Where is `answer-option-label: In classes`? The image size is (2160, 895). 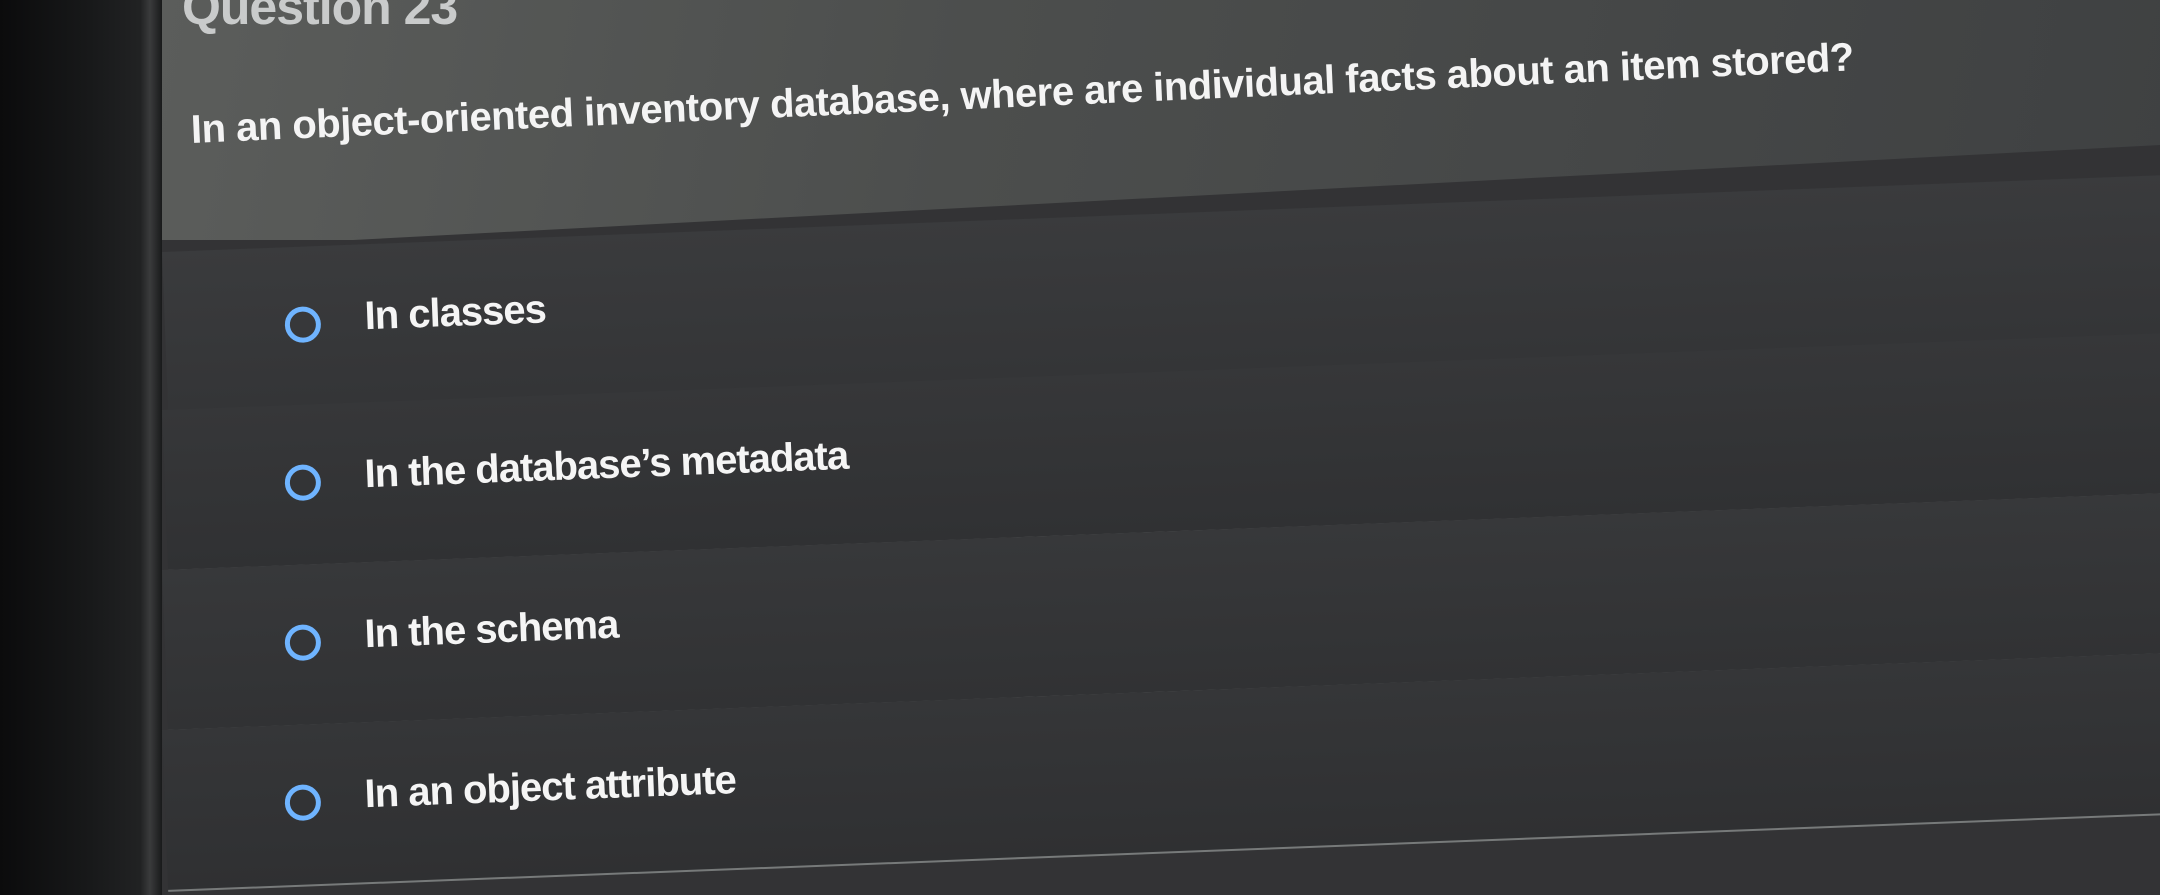 answer-option-label: In classes is located at coordinates (455, 313).